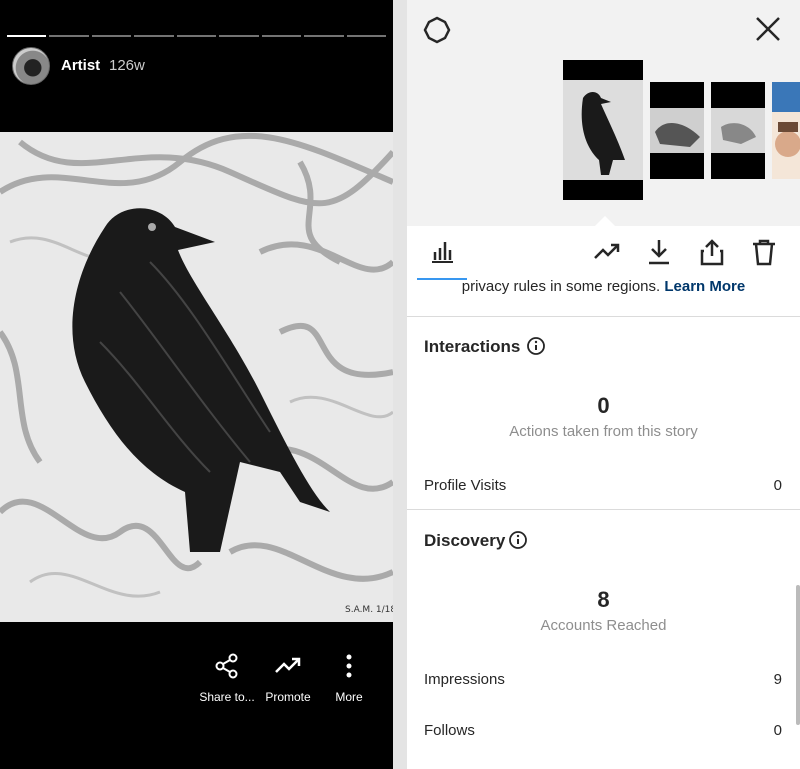 The width and height of the screenshot is (800, 769). What do you see at coordinates (464, 679) in the screenshot?
I see `impressions-label: Impressions` at bounding box center [464, 679].